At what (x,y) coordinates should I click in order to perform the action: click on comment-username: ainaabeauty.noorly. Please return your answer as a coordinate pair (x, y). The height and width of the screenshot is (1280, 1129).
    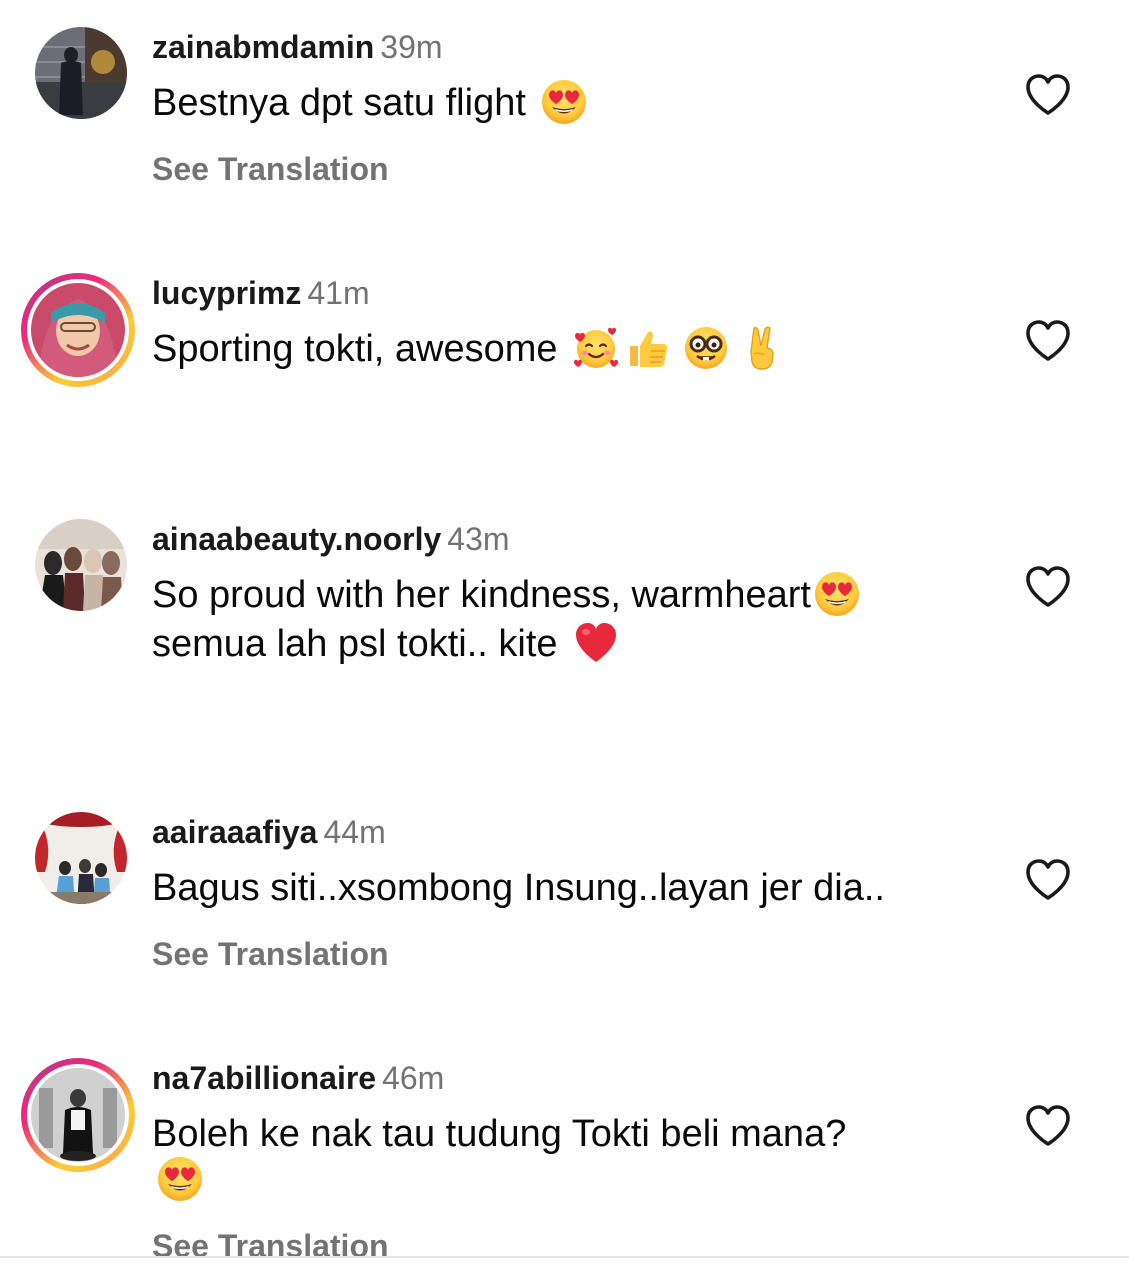
    Looking at the image, I should click on (296, 539).